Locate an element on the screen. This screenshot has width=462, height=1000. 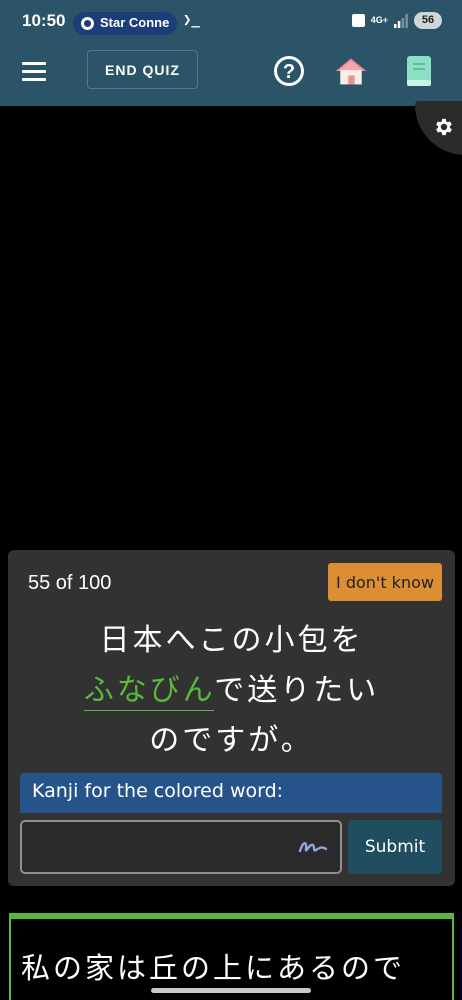
battery-level: 56 is located at coordinates (428, 20).